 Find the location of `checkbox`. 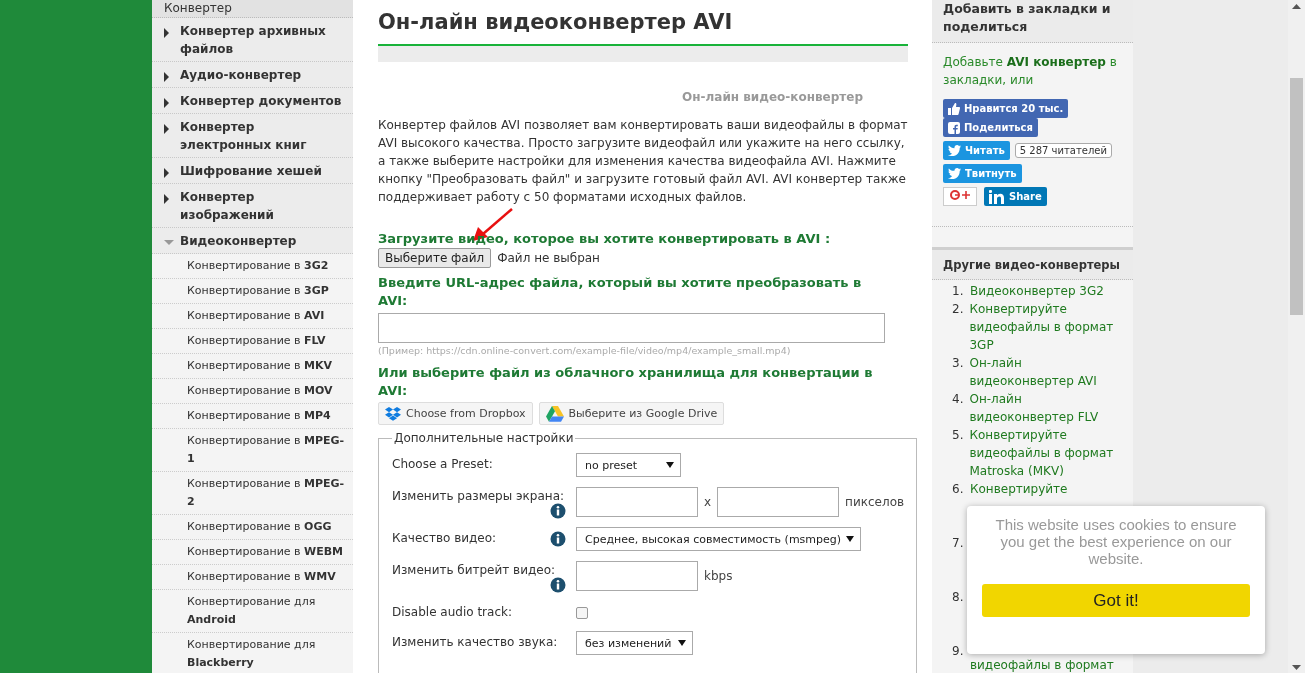

checkbox is located at coordinates (582, 613).